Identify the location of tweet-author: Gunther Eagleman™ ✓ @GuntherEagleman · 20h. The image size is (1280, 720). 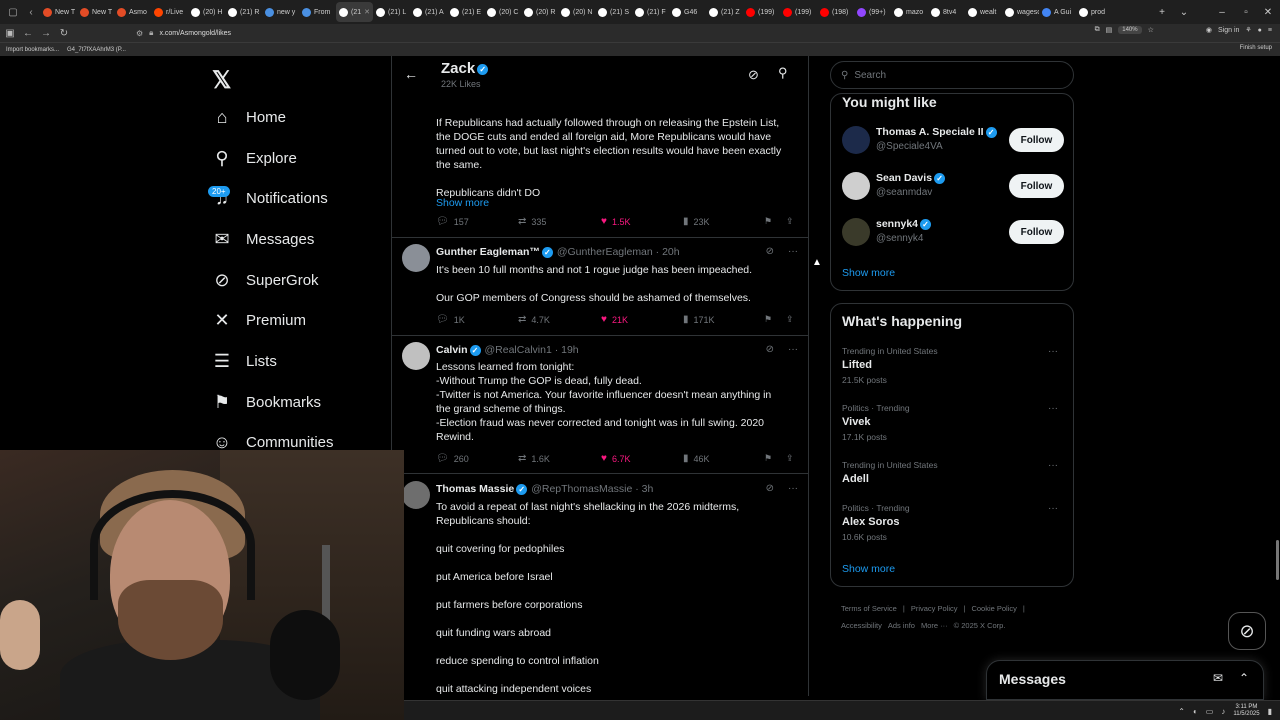
(558, 252).